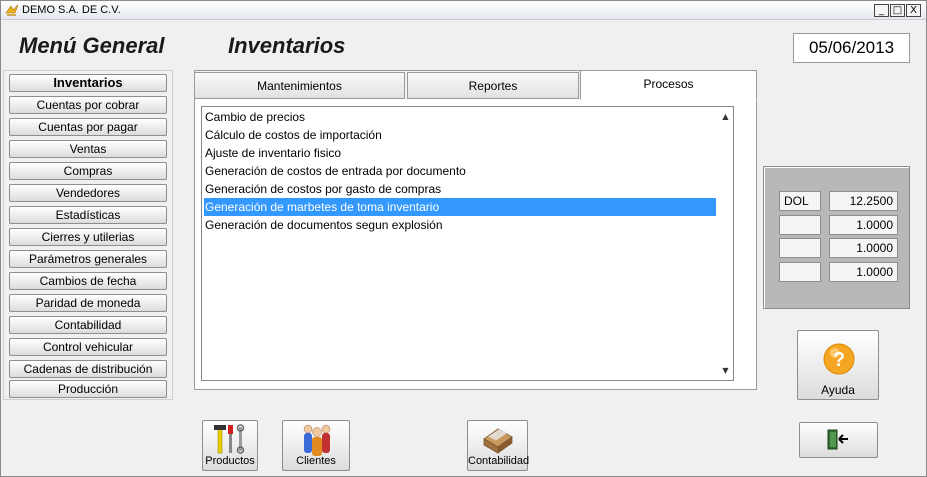  Describe the element at coordinates (88, 325) in the screenshot. I see `sidebar-item-contabilidad: Contabilidad` at that location.